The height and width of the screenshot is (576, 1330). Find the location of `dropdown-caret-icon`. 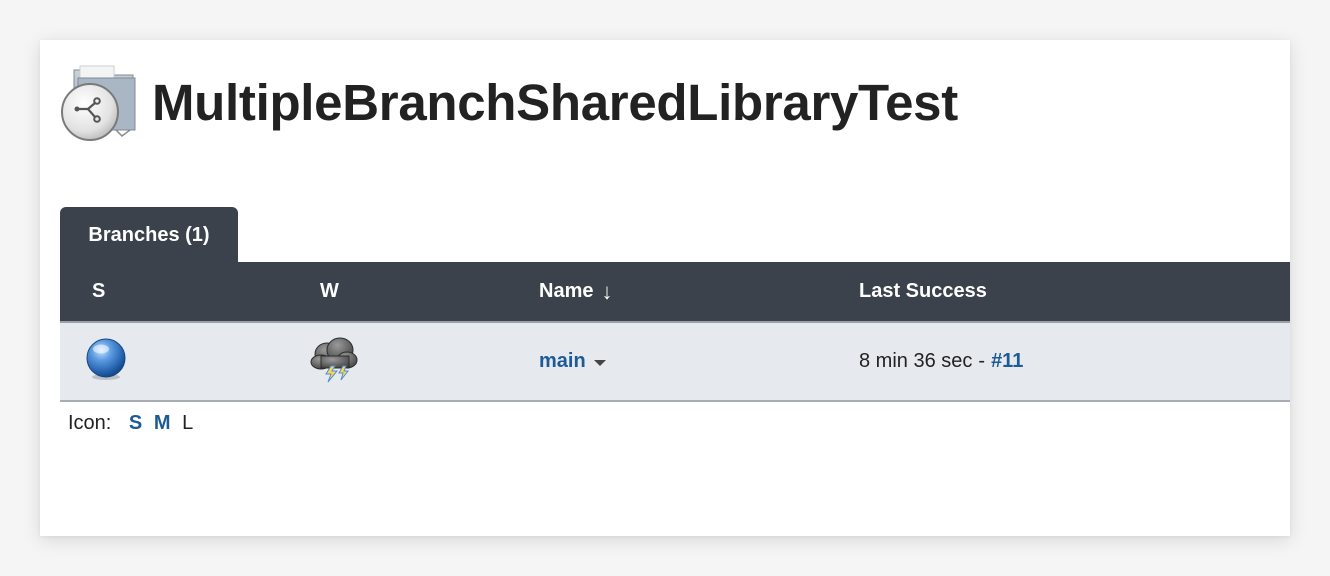

dropdown-caret-icon is located at coordinates (599, 362).